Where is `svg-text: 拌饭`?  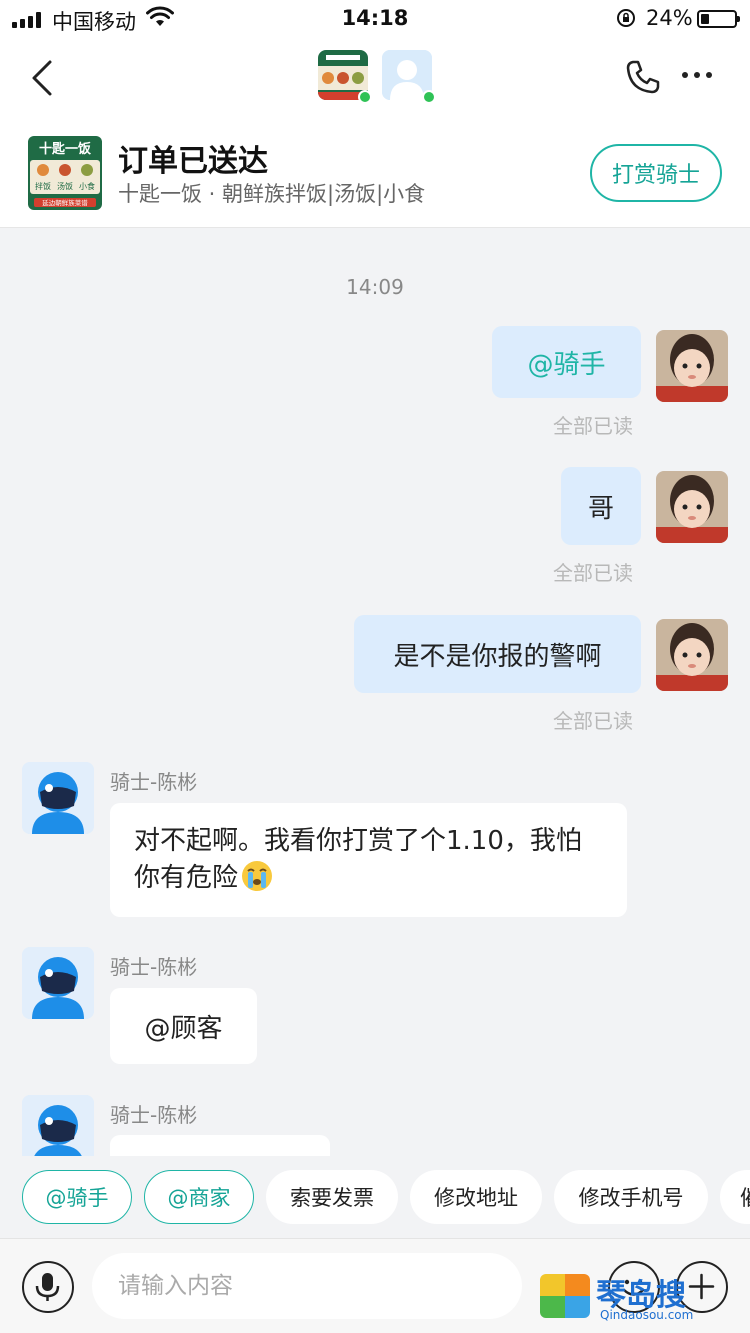 svg-text: 拌饭 is located at coordinates (43, 186).